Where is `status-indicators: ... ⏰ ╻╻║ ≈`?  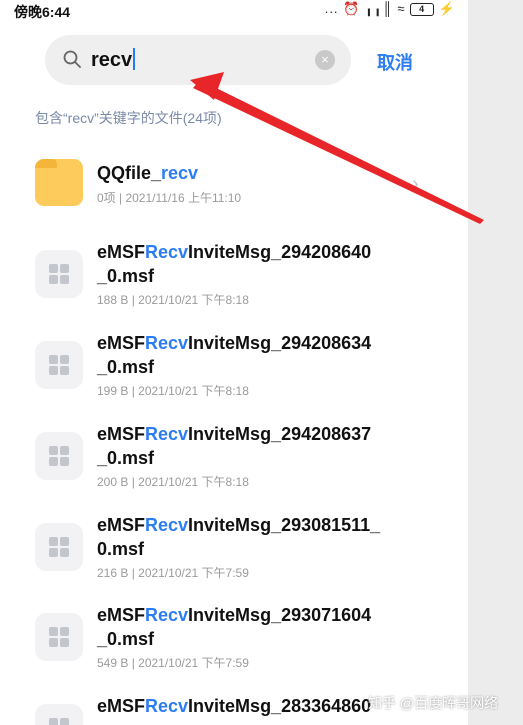 status-indicators: ... ⏰ ╻╻║ ≈ is located at coordinates (365, 8).